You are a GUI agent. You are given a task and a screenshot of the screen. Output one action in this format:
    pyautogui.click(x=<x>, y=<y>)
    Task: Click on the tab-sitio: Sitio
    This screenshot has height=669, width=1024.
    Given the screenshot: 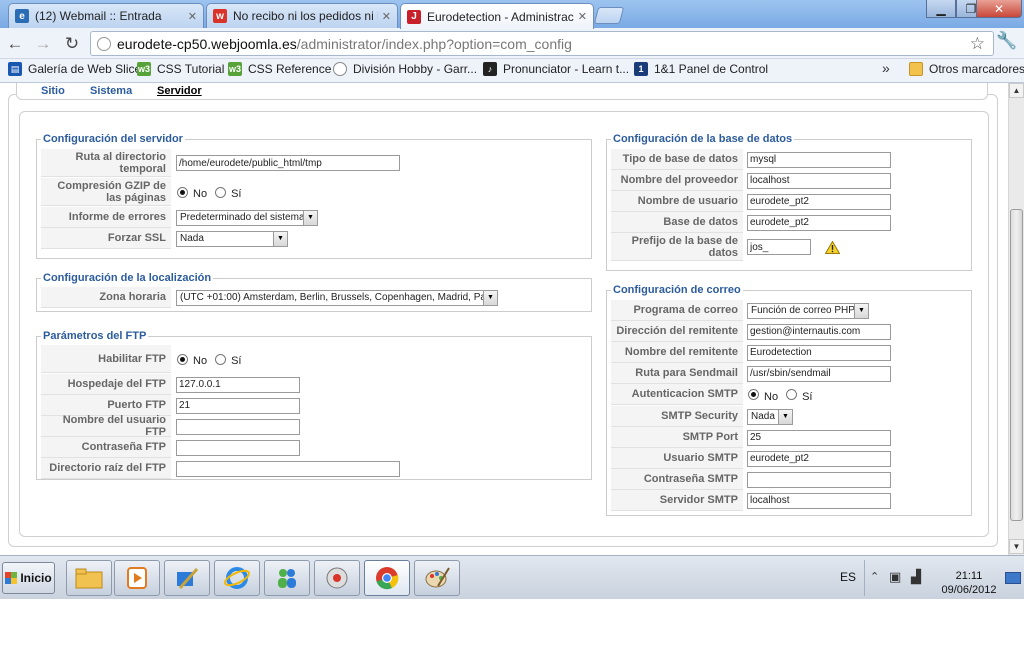 What is the action you would take?
    pyautogui.click(x=53, y=91)
    